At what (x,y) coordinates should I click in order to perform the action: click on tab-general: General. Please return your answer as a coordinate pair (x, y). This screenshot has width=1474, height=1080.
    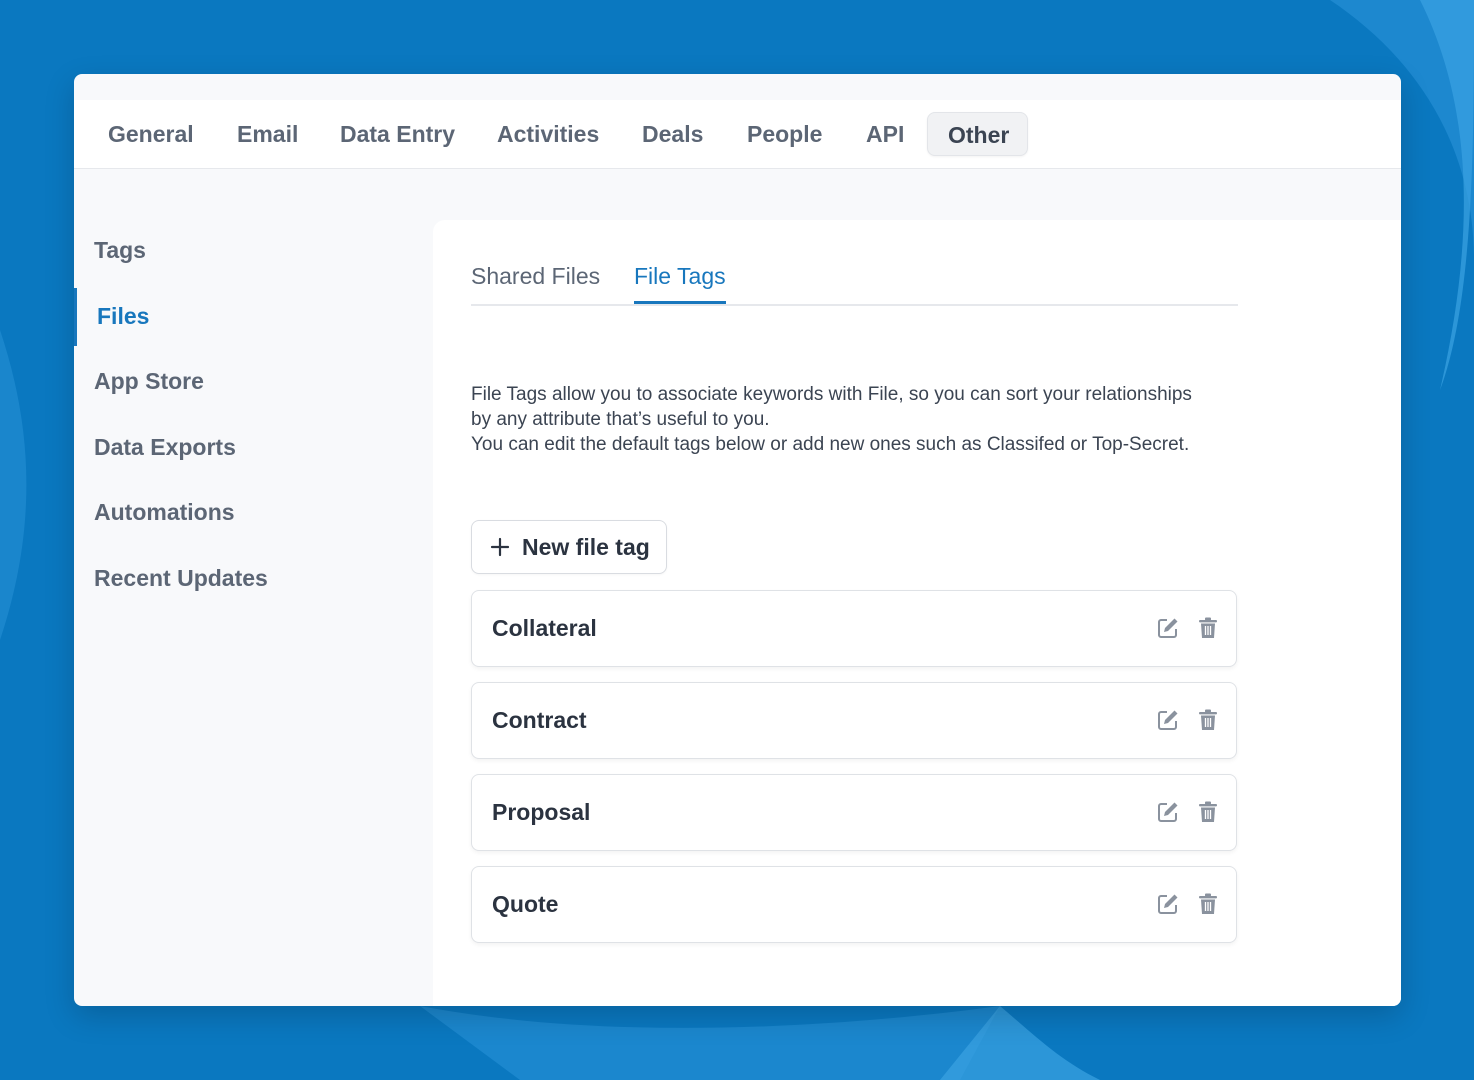
    Looking at the image, I should click on (151, 134).